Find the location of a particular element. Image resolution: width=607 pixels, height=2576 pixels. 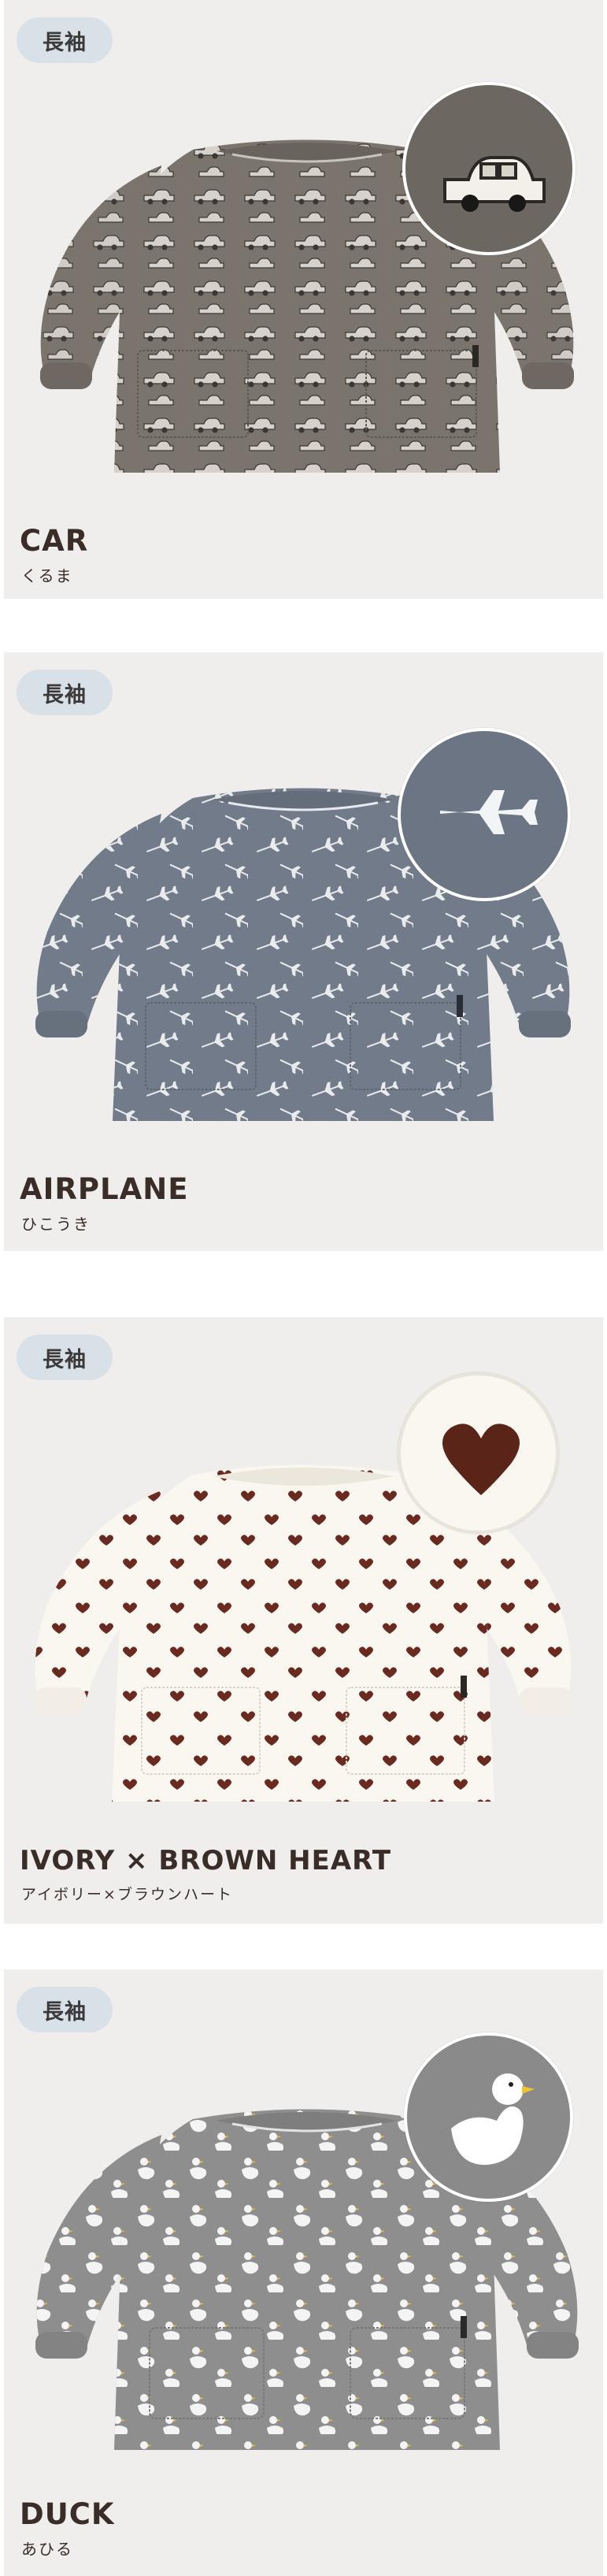

car-icon is located at coordinates (494, 184).